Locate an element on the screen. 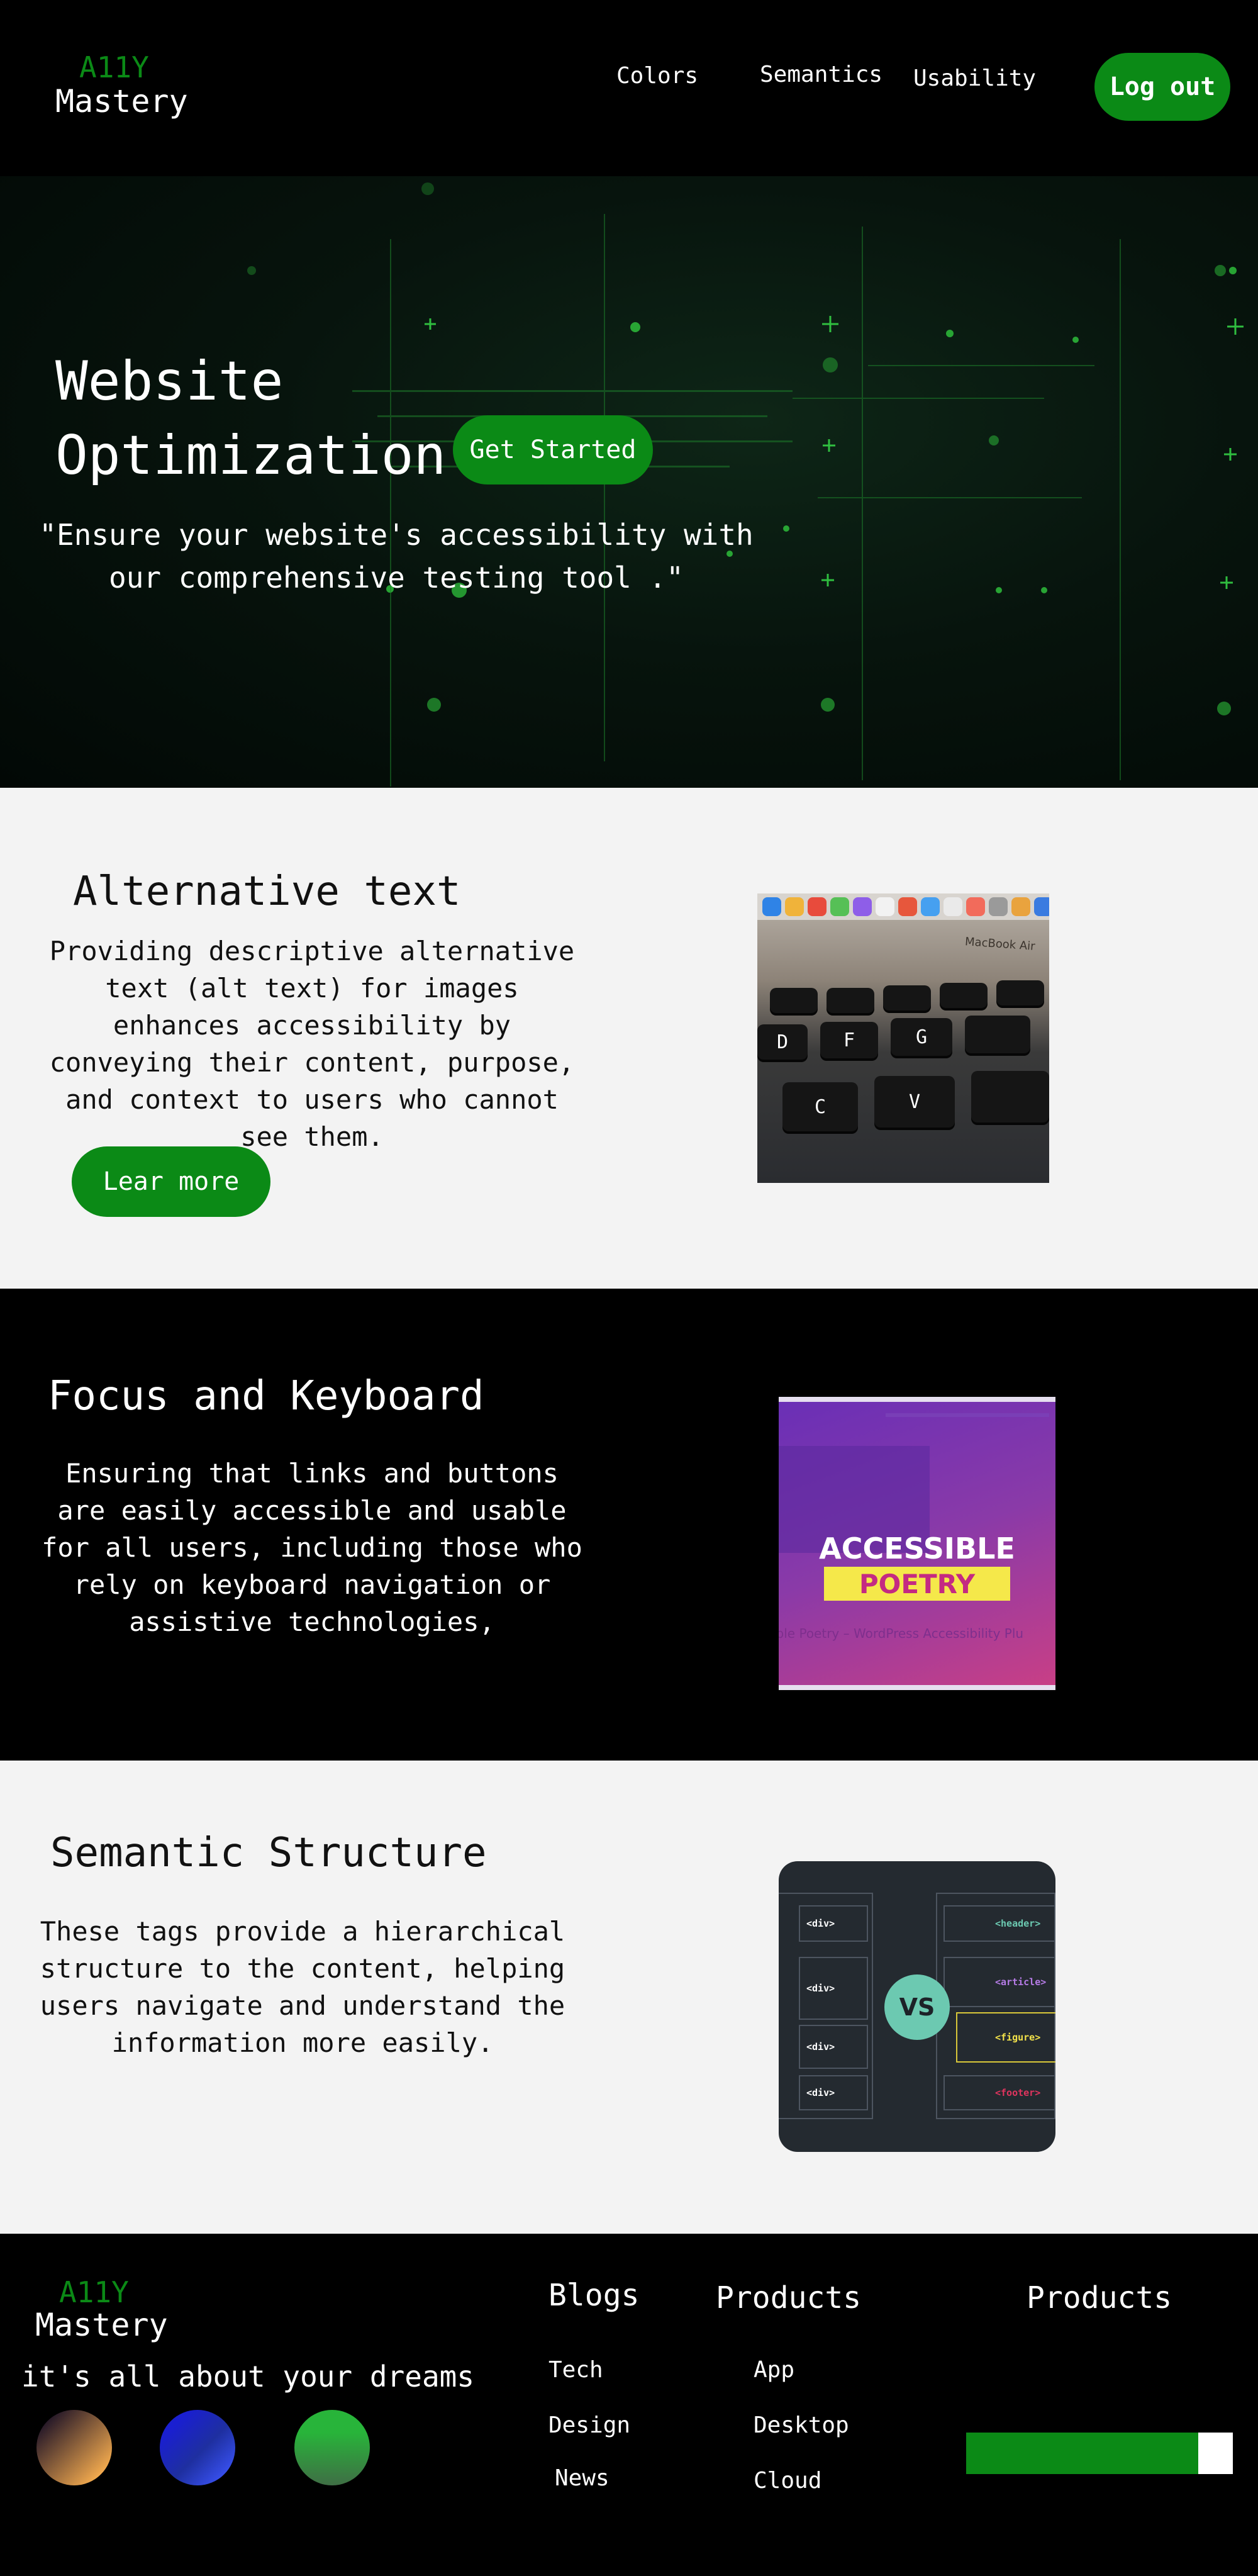 The image size is (1258, 2576). footer-tagline: it's all about your dreams is located at coordinates (248, 2377).